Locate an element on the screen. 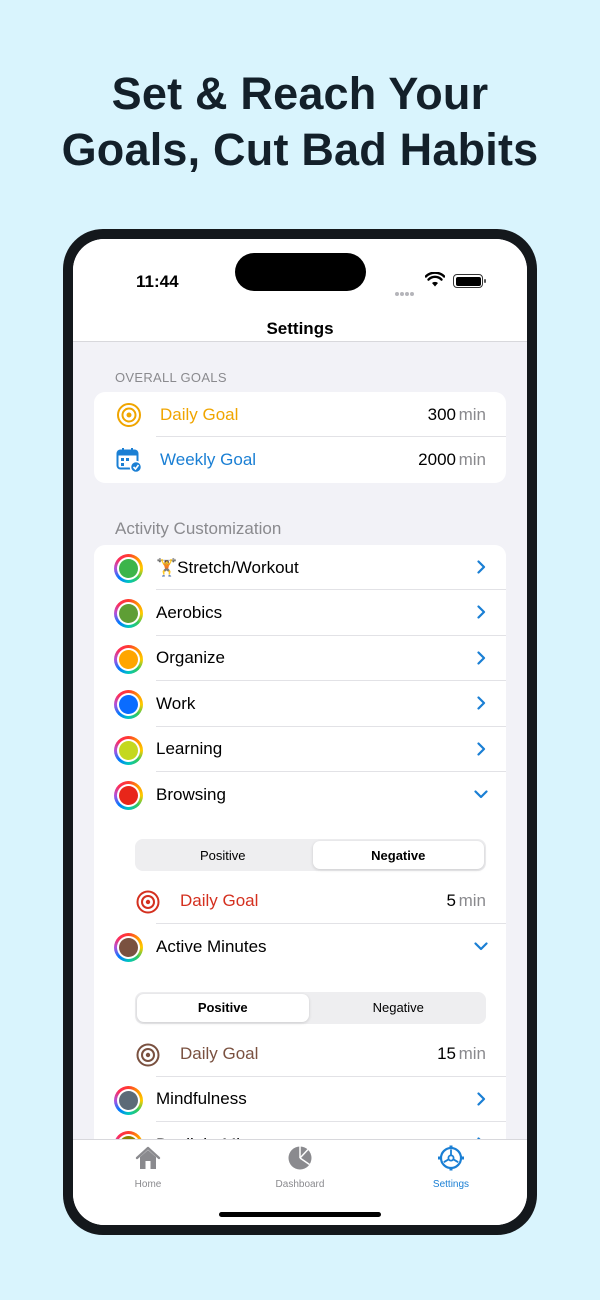  activity-row-work: Work is located at coordinates (300, 704).